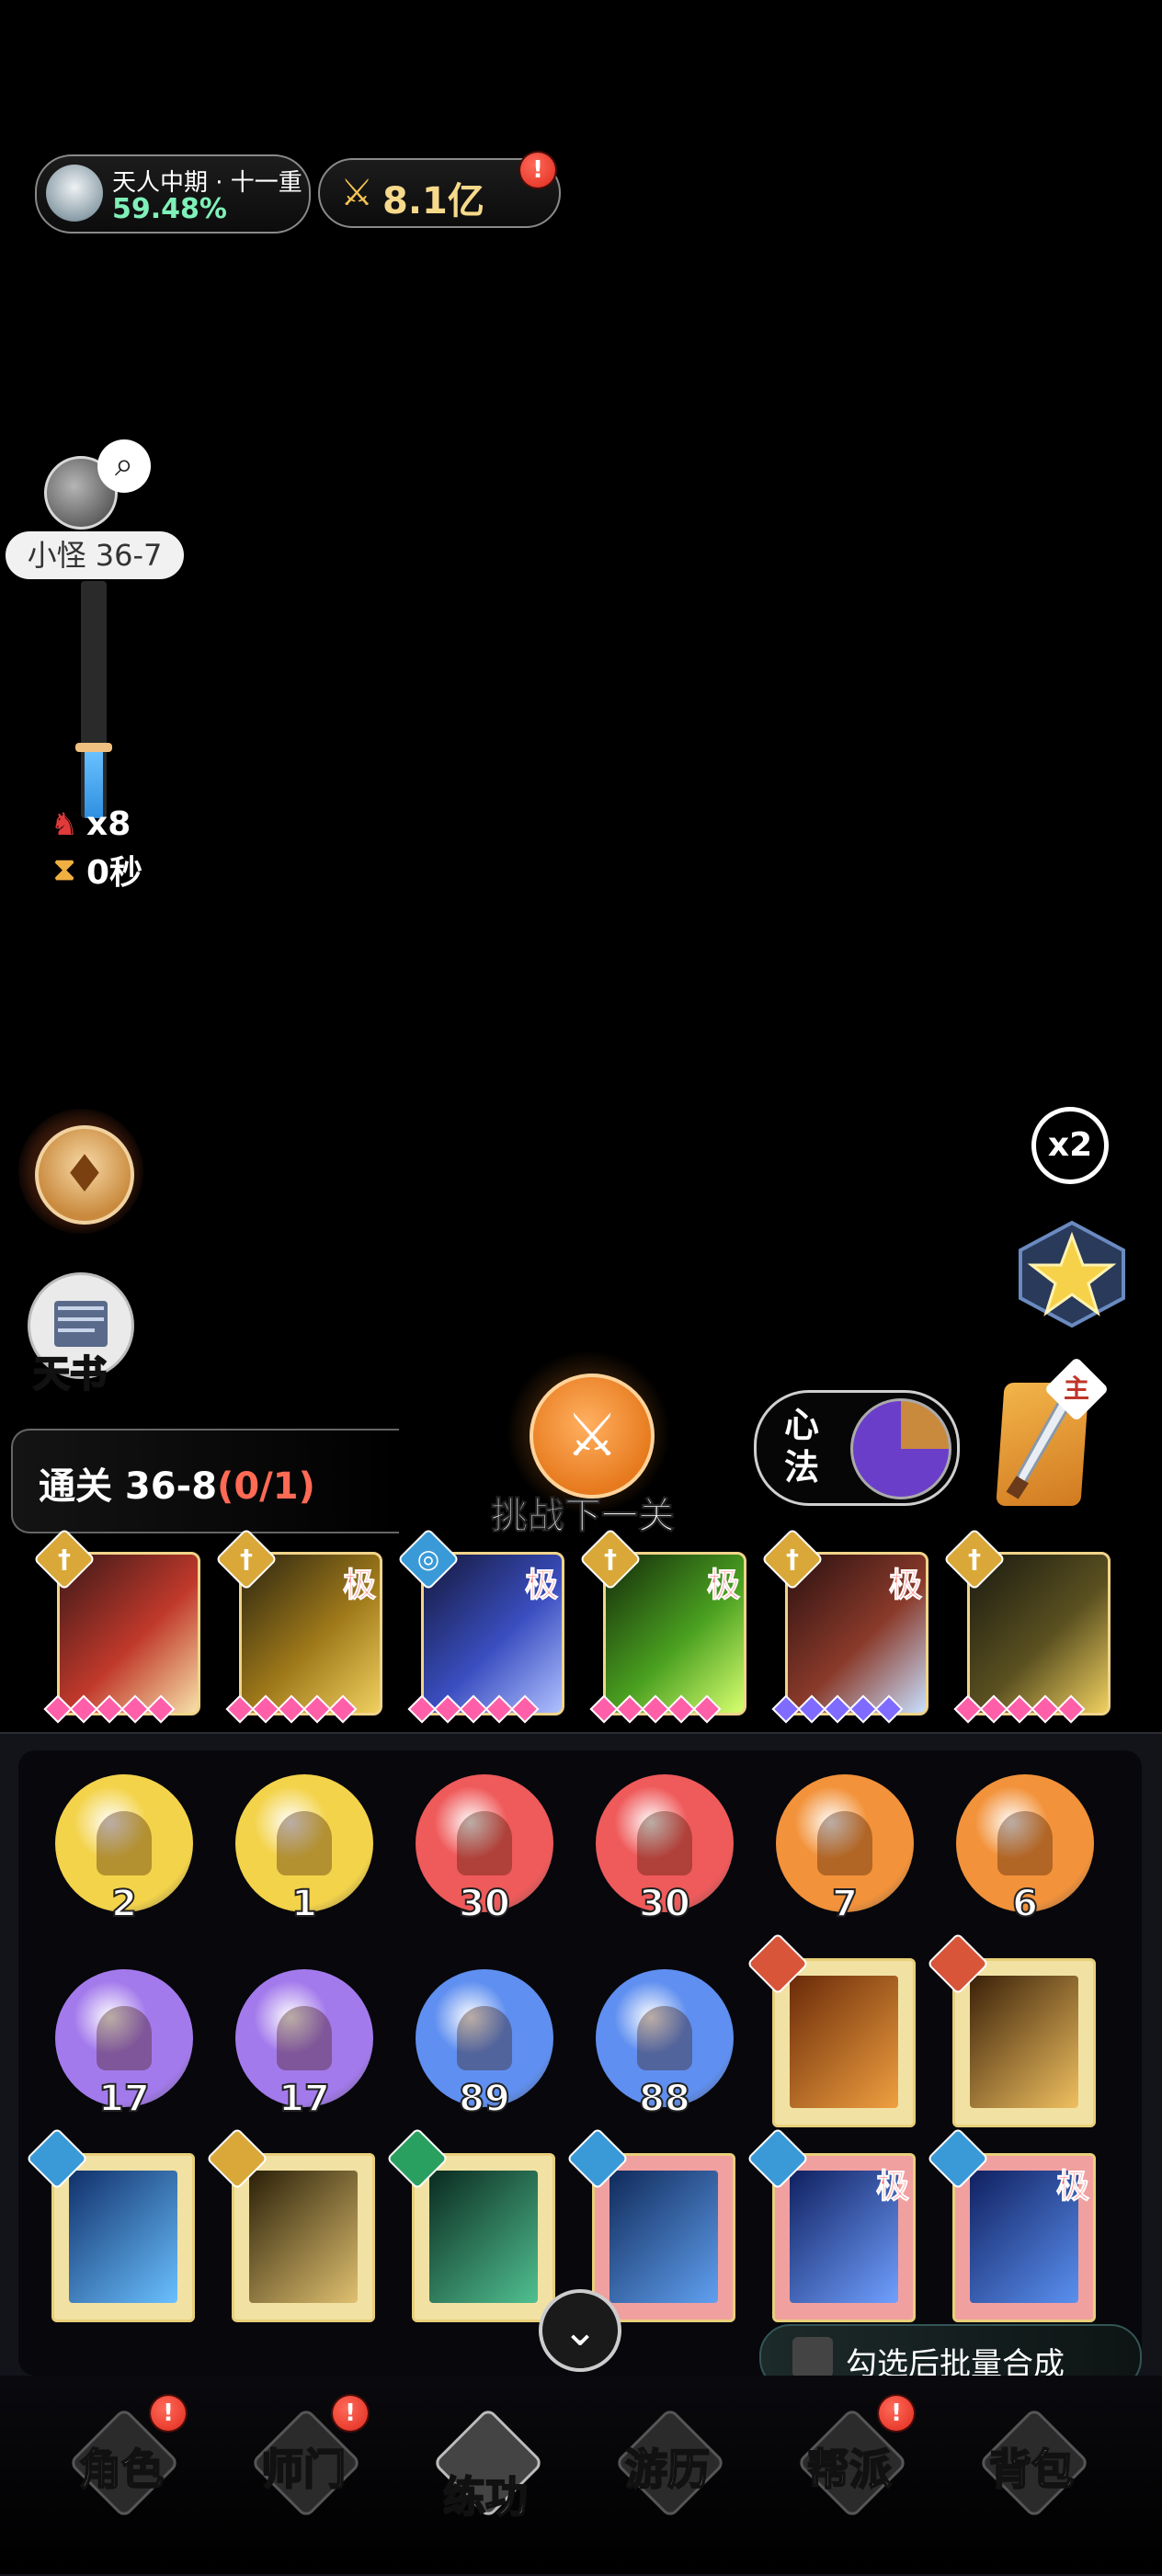 Image resolution: width=1162 pixels, height=2576 pixels. I want to click on collapse-chevron-button: ⌄, so click(580, 2330).